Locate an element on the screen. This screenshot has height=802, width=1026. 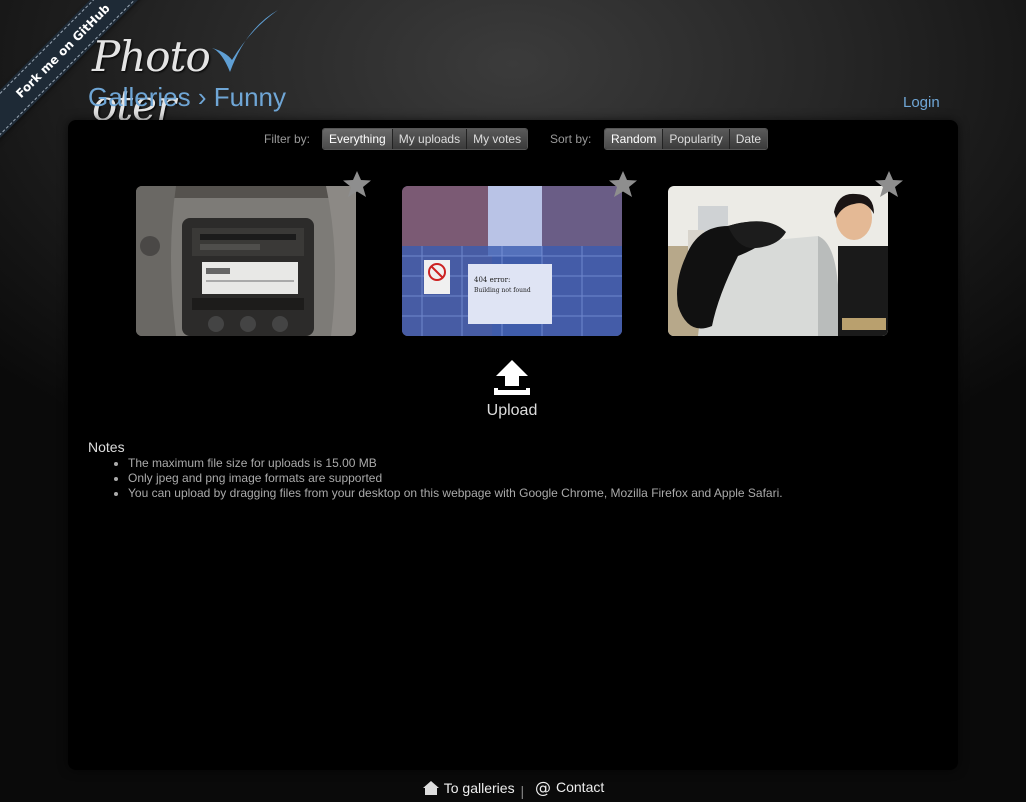
login-link: Login is located at coordinates (921, 102).